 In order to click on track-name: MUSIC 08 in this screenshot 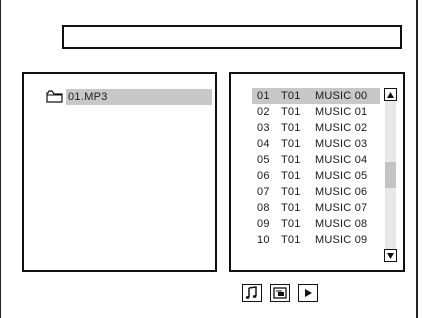, I will do `click(341, 224)`.